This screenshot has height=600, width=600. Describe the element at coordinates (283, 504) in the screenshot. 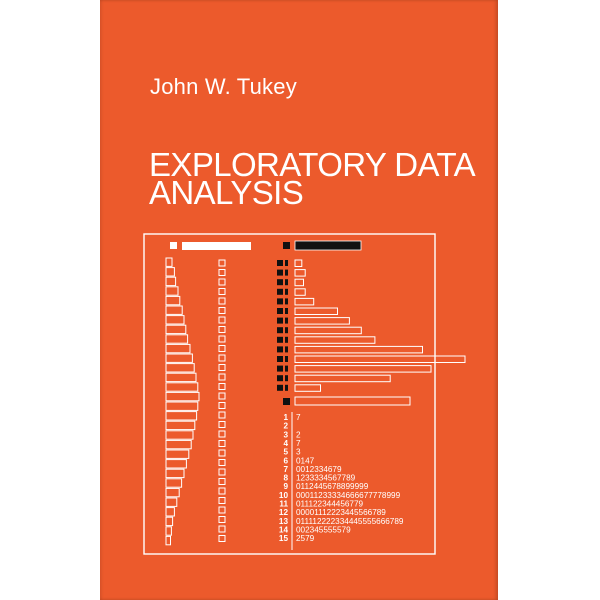

I see `stem-label: 11` at that location.